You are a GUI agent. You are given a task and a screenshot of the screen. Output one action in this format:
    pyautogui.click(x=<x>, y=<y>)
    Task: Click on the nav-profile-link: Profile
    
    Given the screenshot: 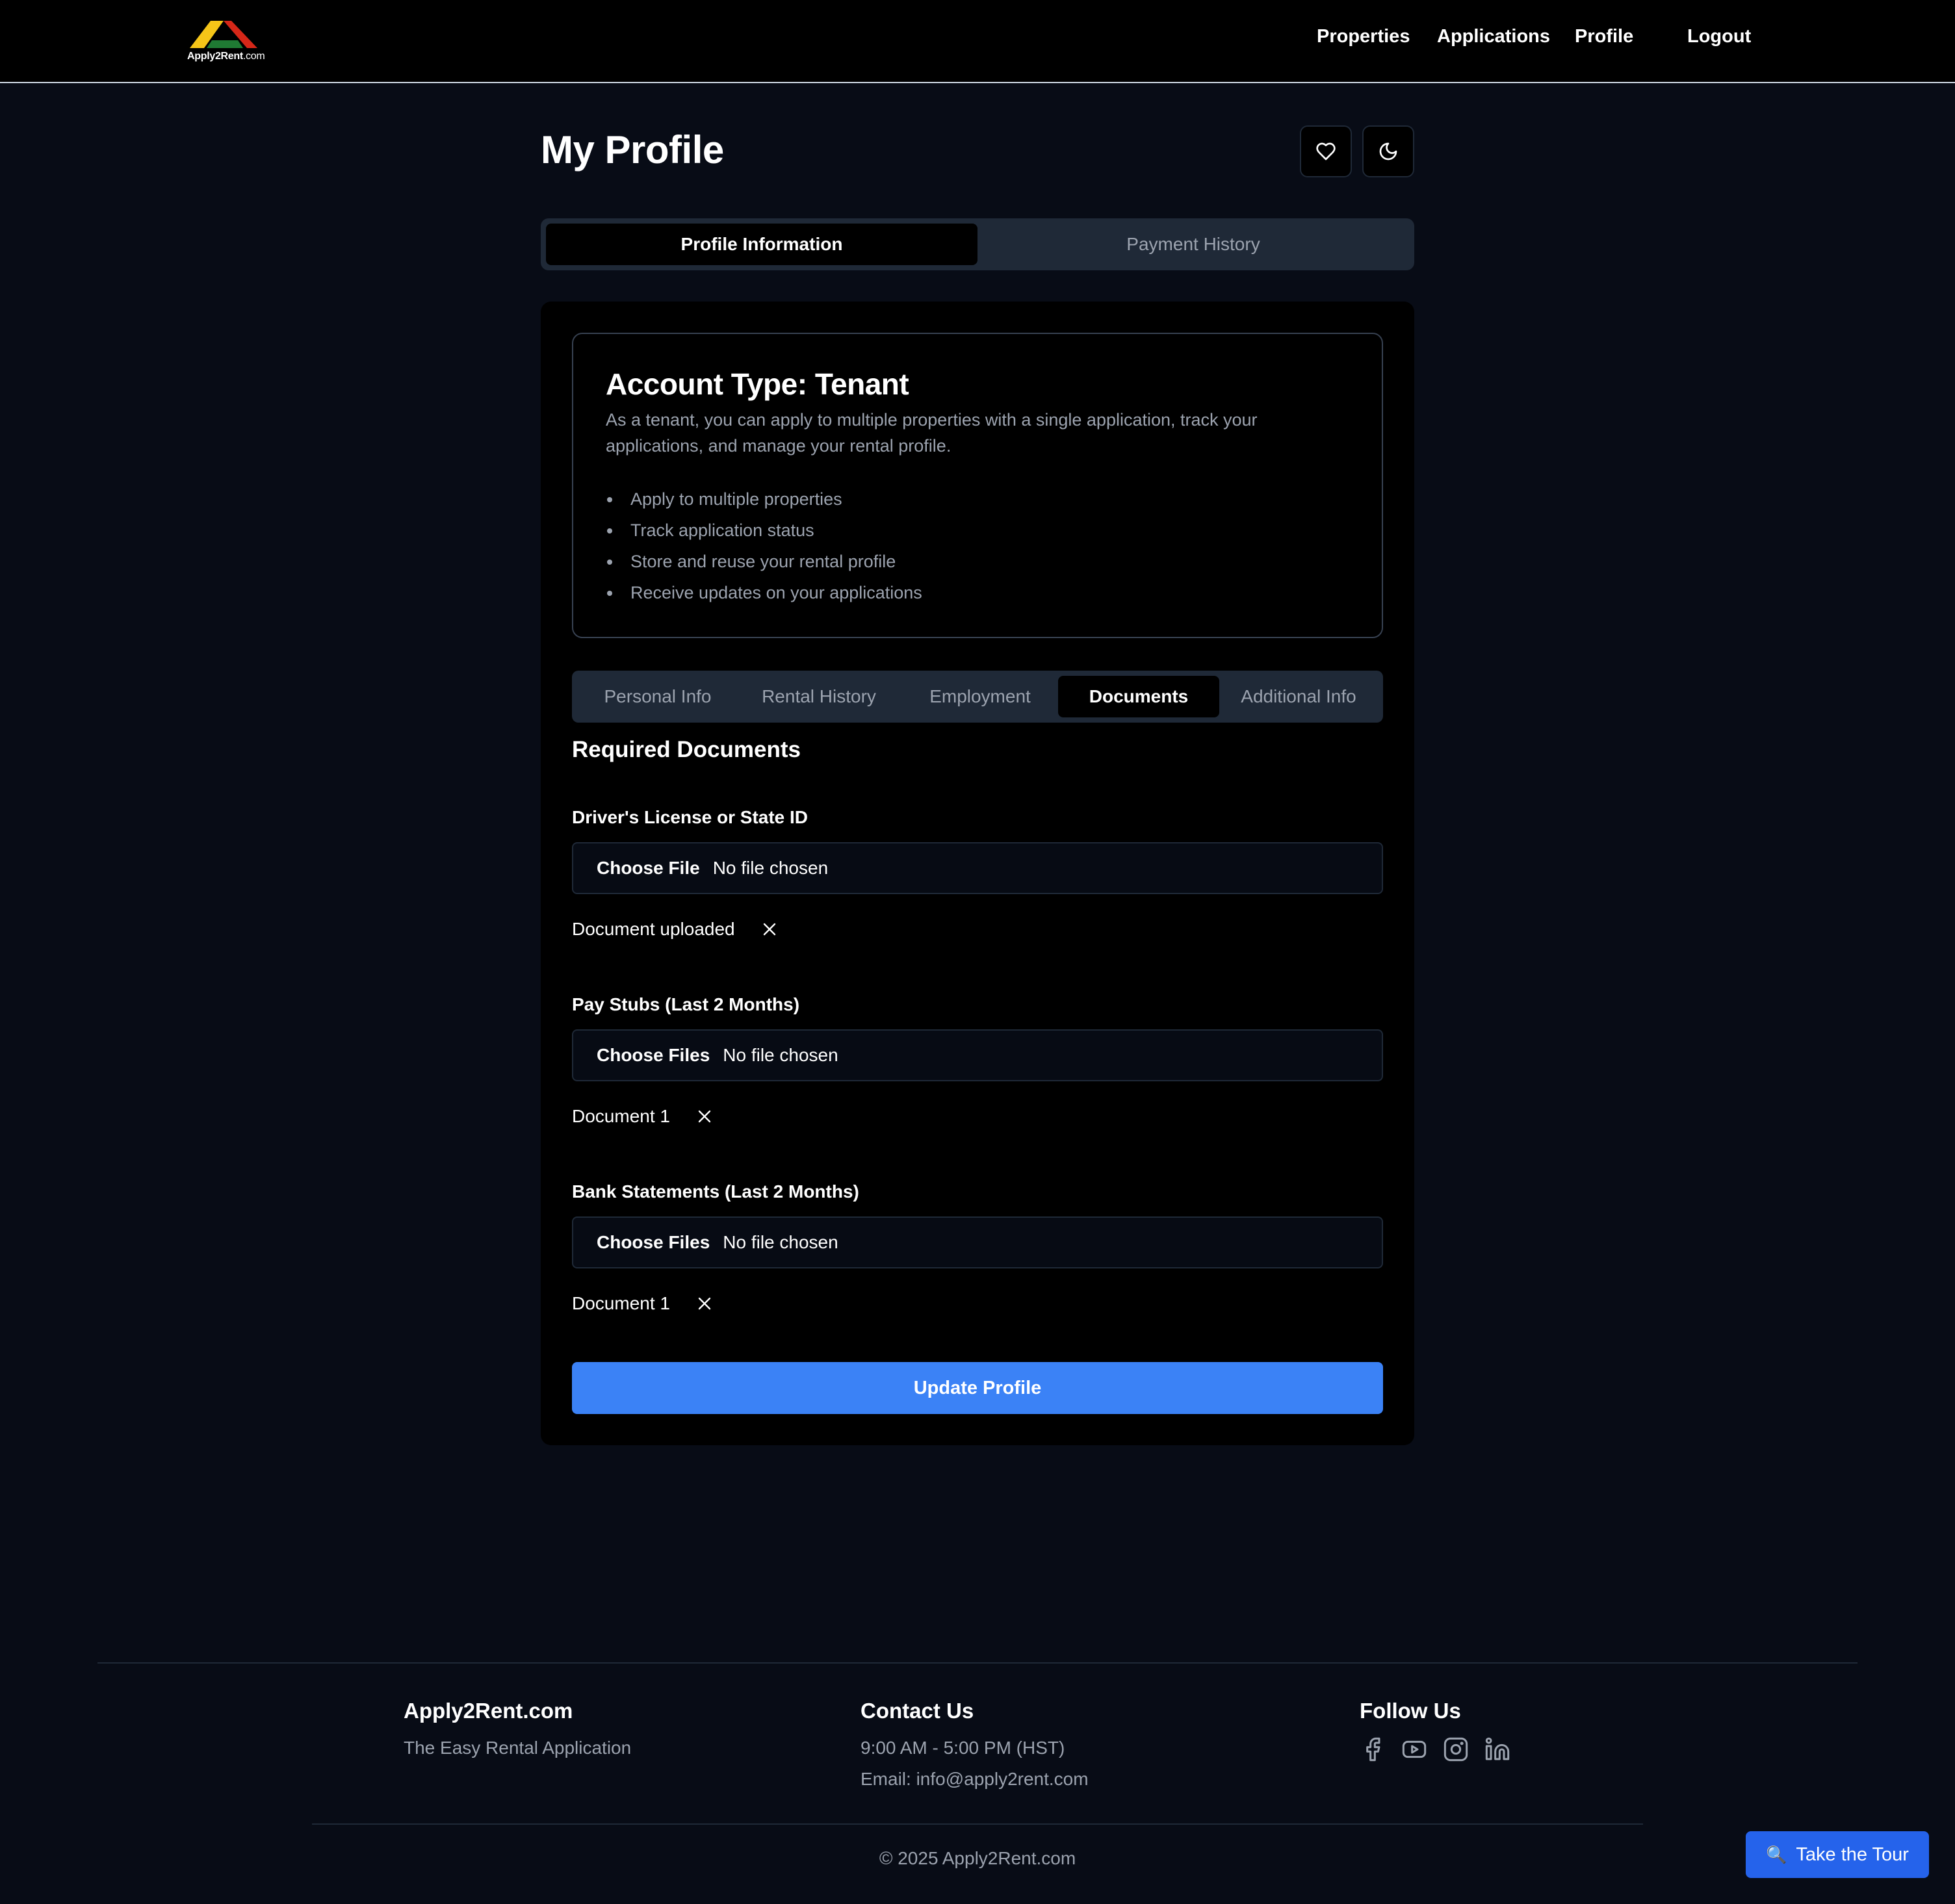 What is the action you would take?
    pyautogui.click(x=1604, y=36)
    